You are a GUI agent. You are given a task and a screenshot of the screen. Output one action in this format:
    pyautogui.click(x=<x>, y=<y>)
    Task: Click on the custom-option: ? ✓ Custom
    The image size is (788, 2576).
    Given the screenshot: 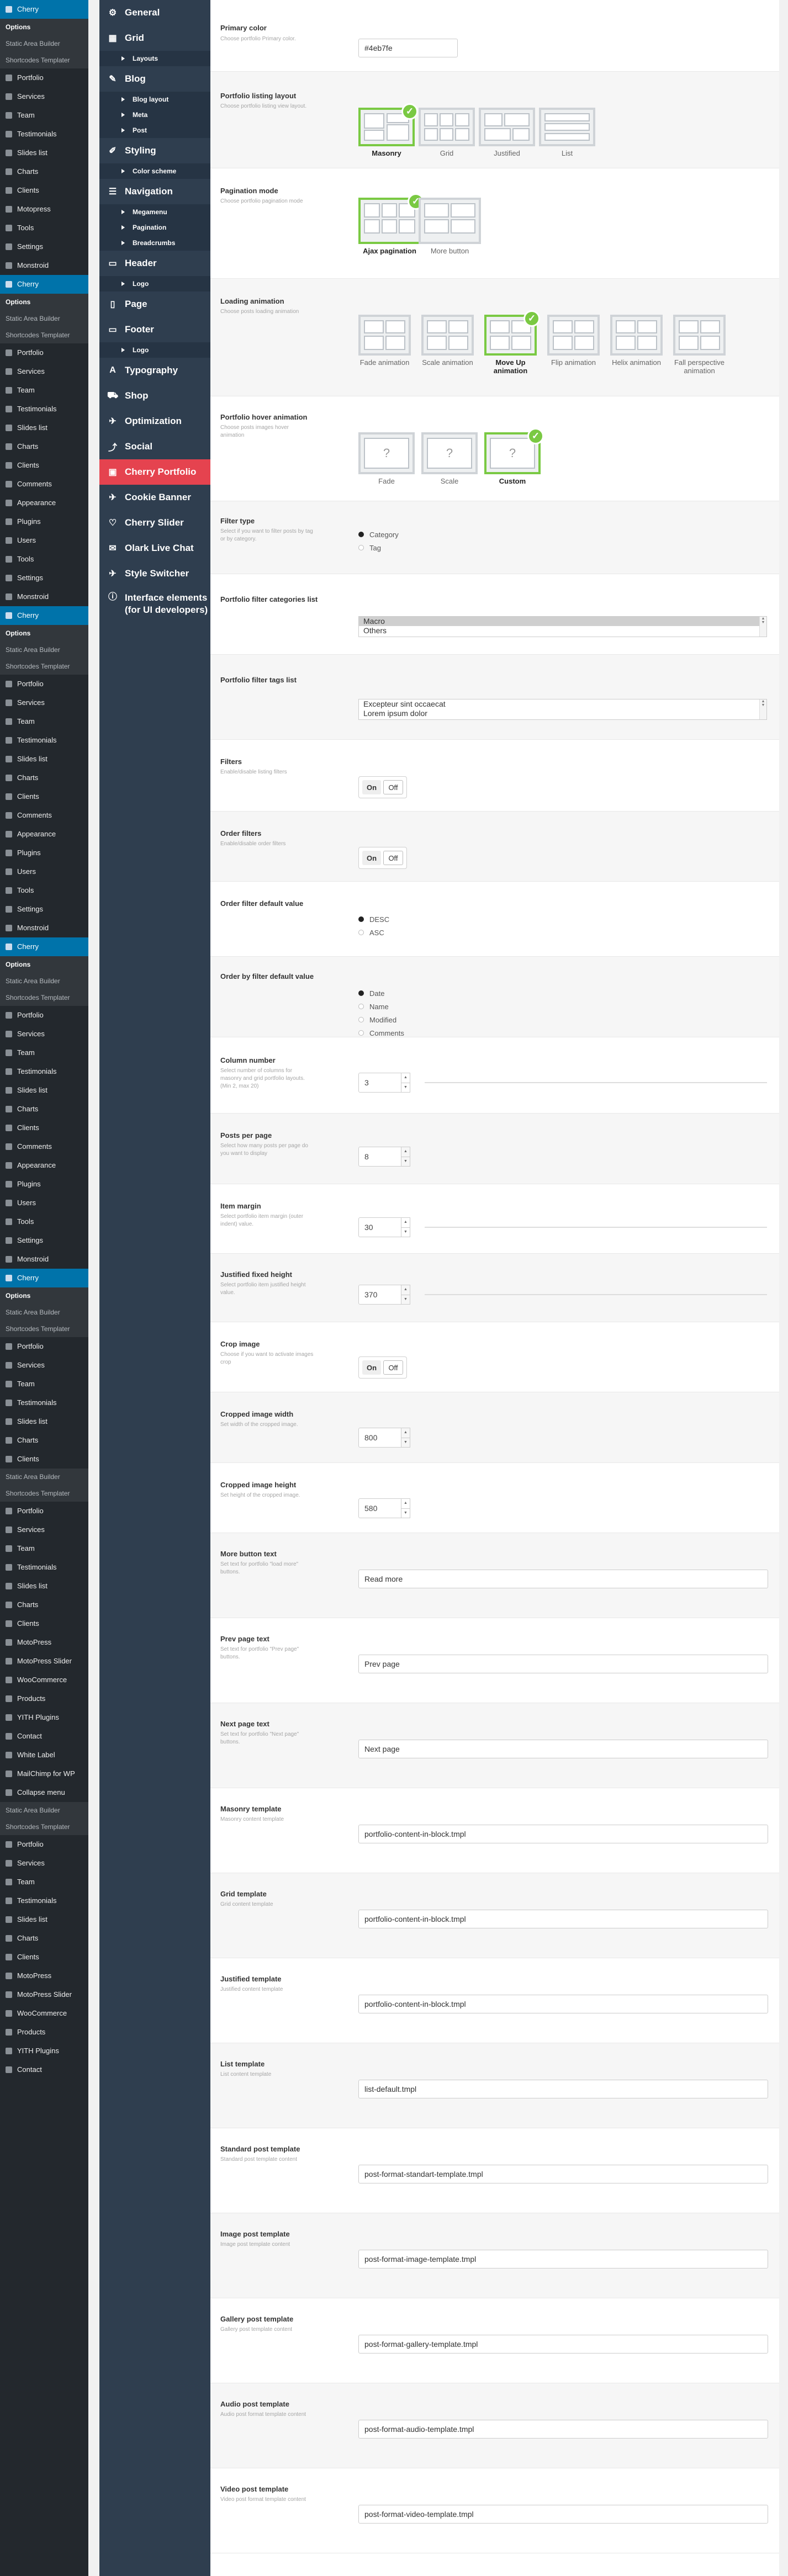 What is the action you would take?
    pyautogui.click(x=514, y=456)
    